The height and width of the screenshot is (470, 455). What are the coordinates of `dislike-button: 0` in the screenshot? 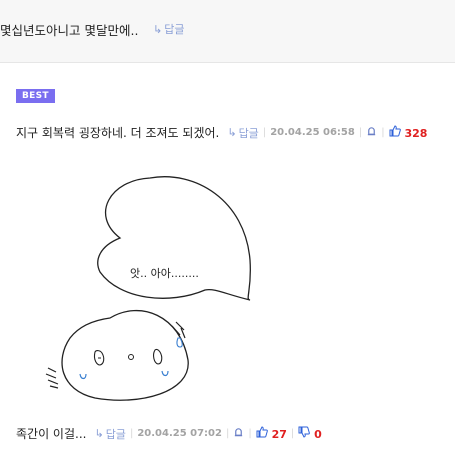 It's located at (310, 433).